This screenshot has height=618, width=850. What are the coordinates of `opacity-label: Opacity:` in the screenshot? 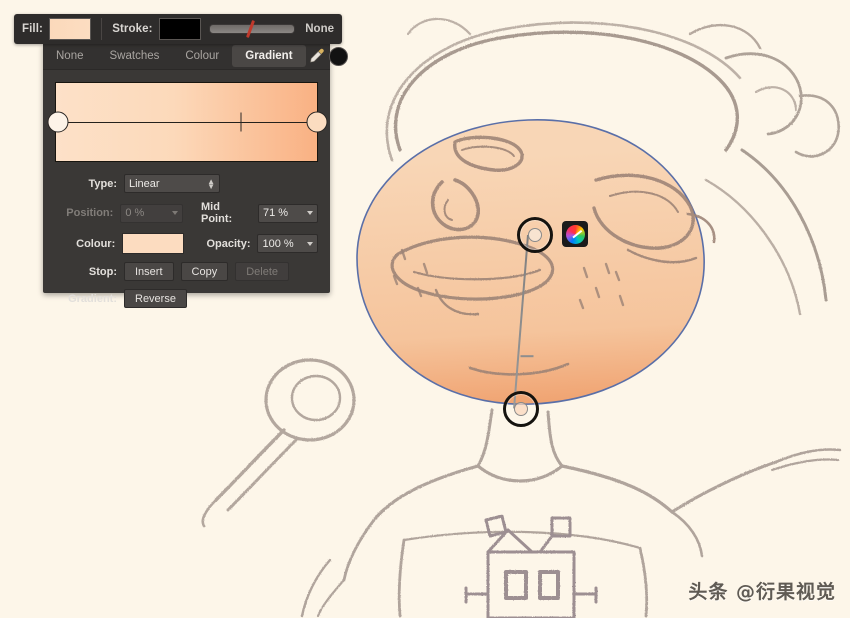 It's located at (228, 243).